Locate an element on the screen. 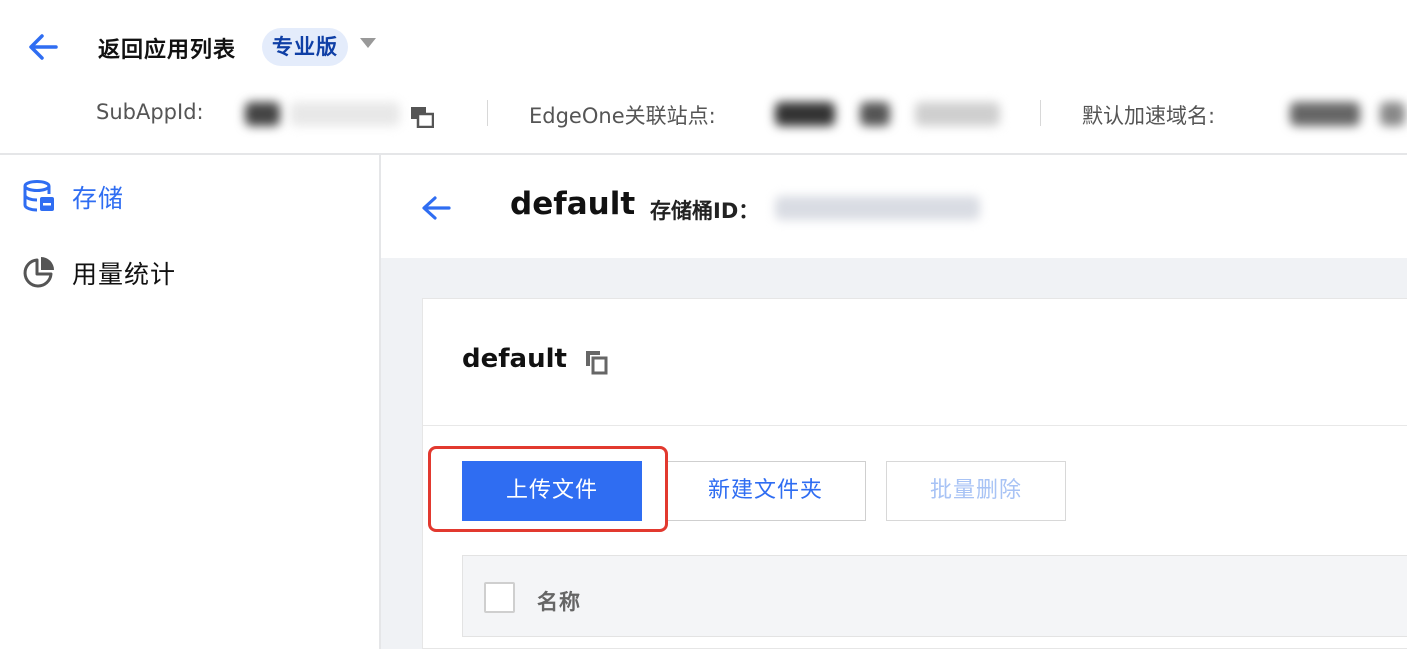  select-all-checkbox is located at coordinates (499, 597).